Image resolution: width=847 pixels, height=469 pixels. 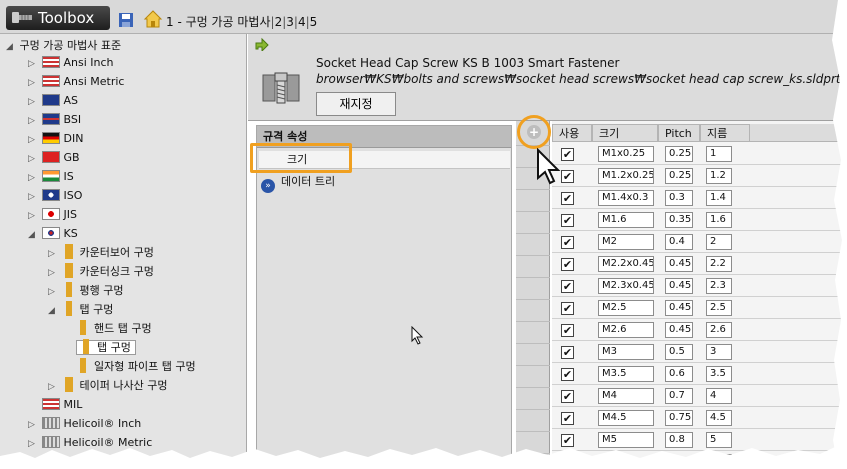 What do you see at coordinates (626, 198) in the screenshot?
I see `size-cell: M1.4x0.3` at bounding box center [626, 198].